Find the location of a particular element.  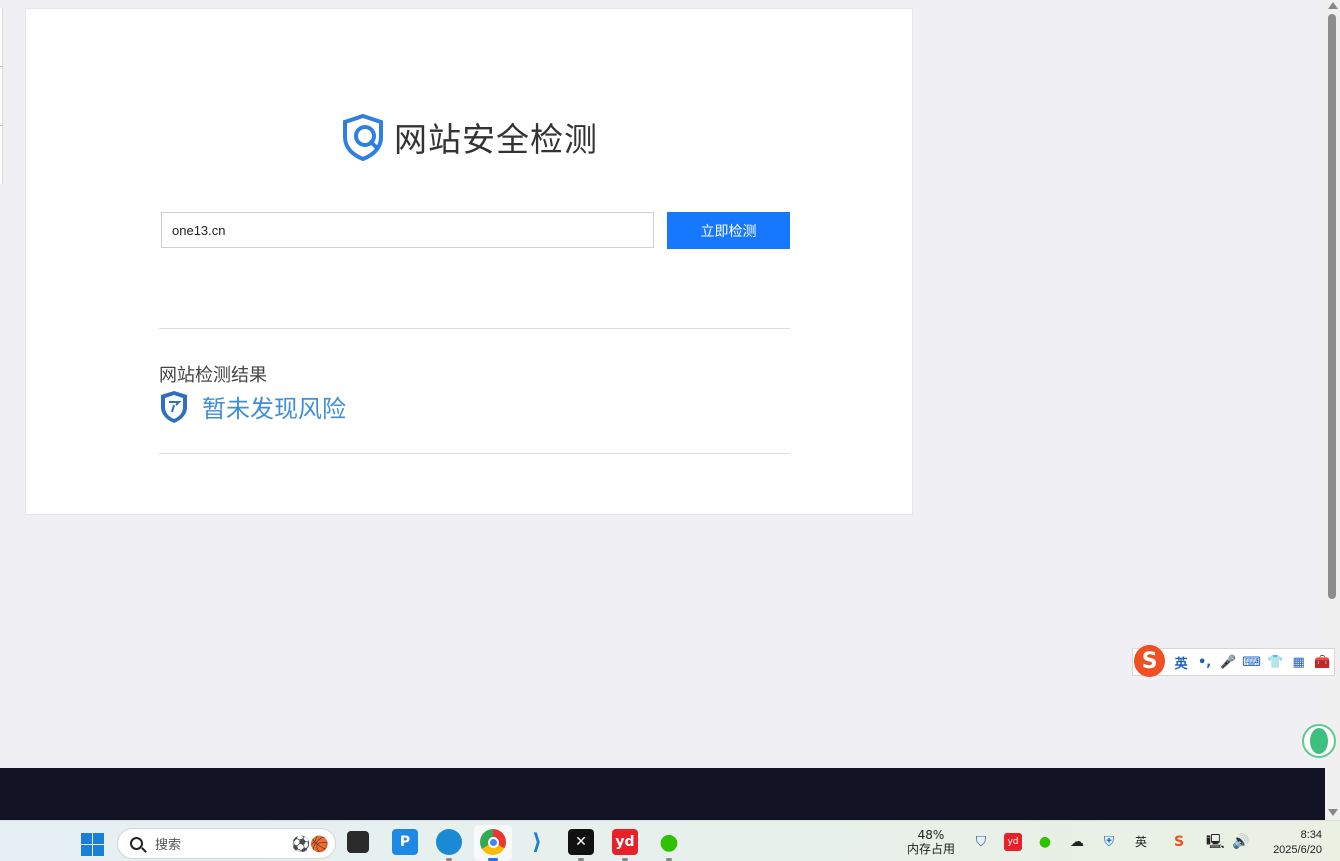

dark-panel is located at coordinates (662, 794).